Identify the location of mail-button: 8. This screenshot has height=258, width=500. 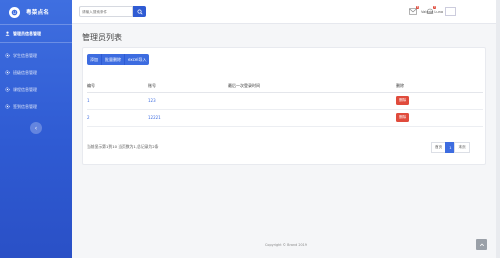
(414, 10).